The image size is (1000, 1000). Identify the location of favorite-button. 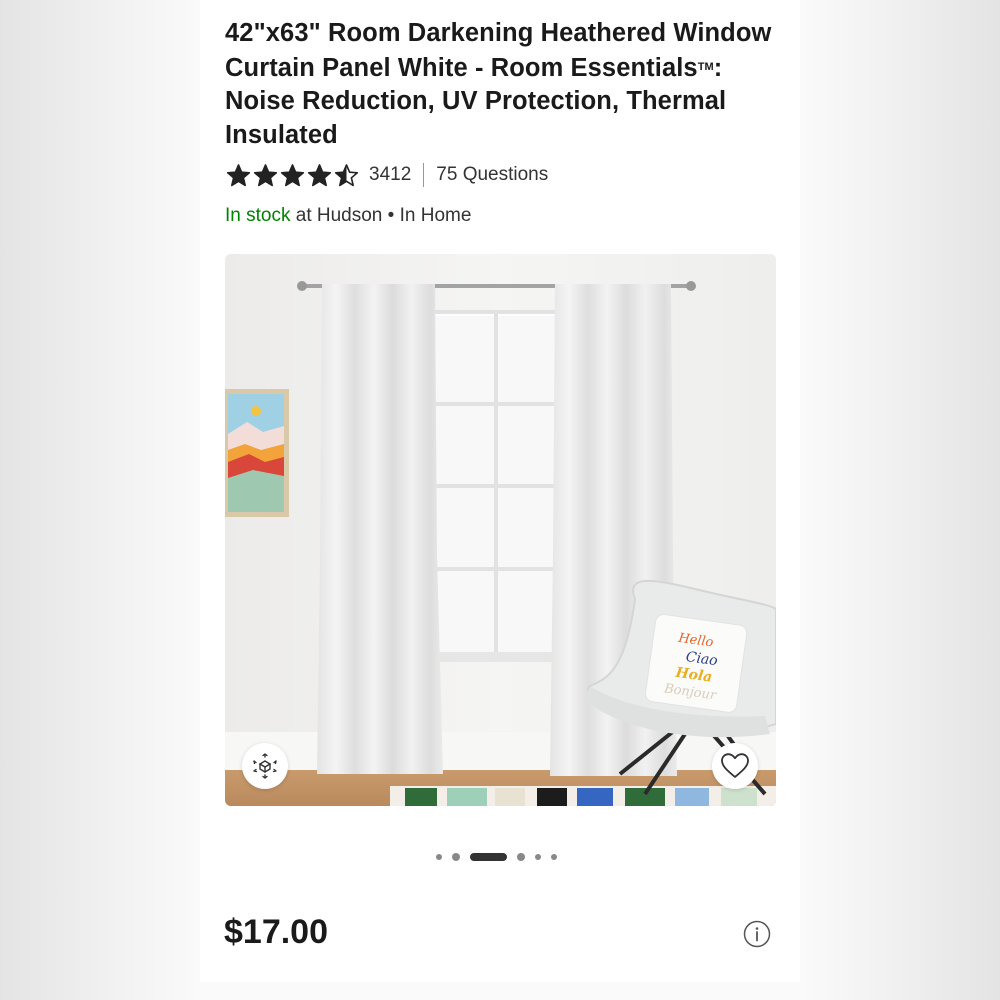
(735, 766).